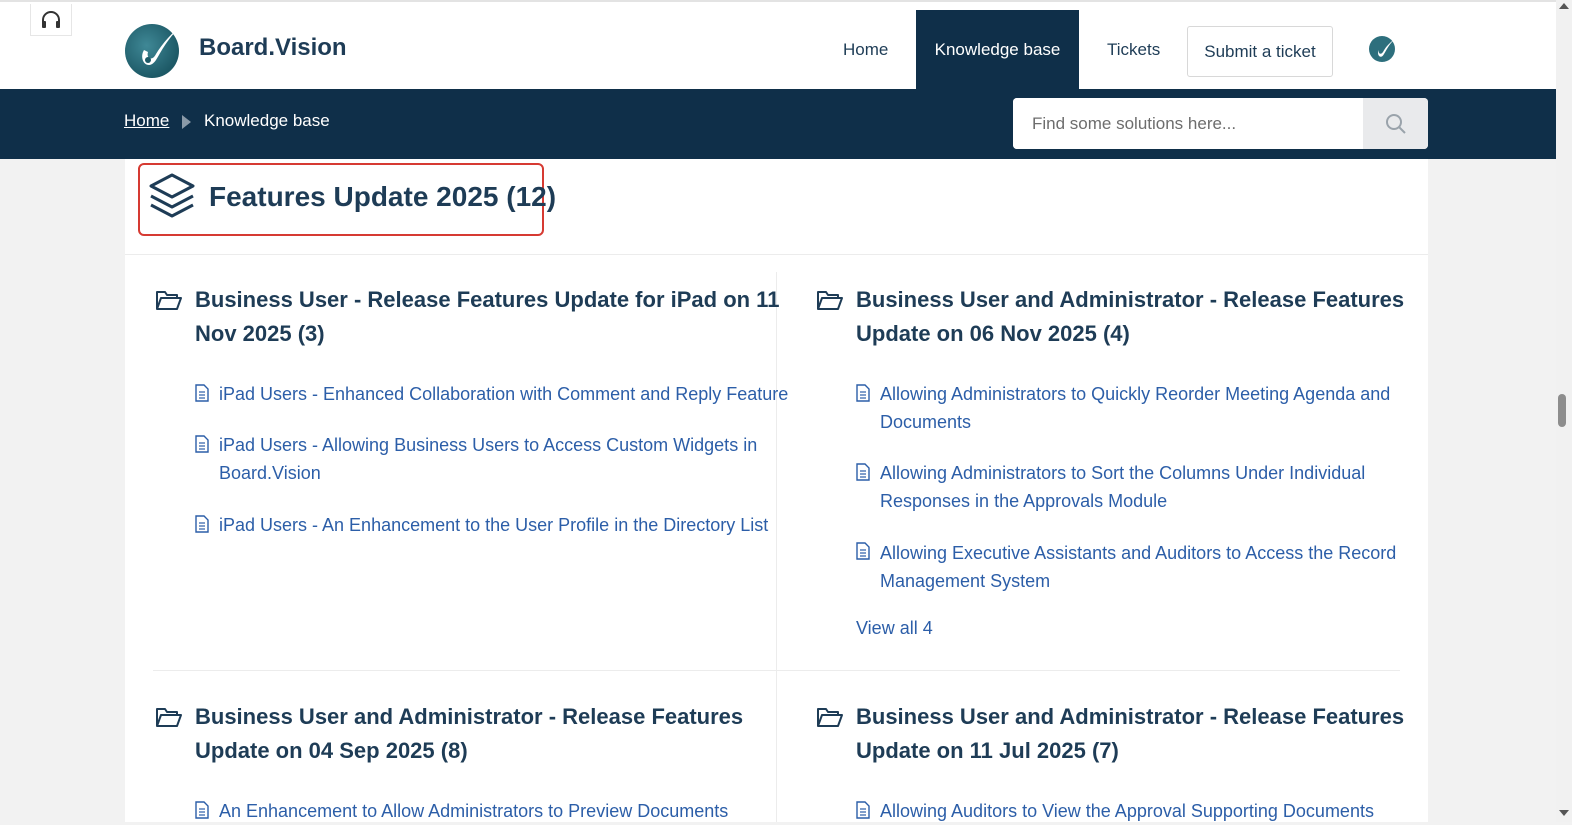 This screenshot has height=825, width=1572. I want to click on search-button, so click(1395, 123).